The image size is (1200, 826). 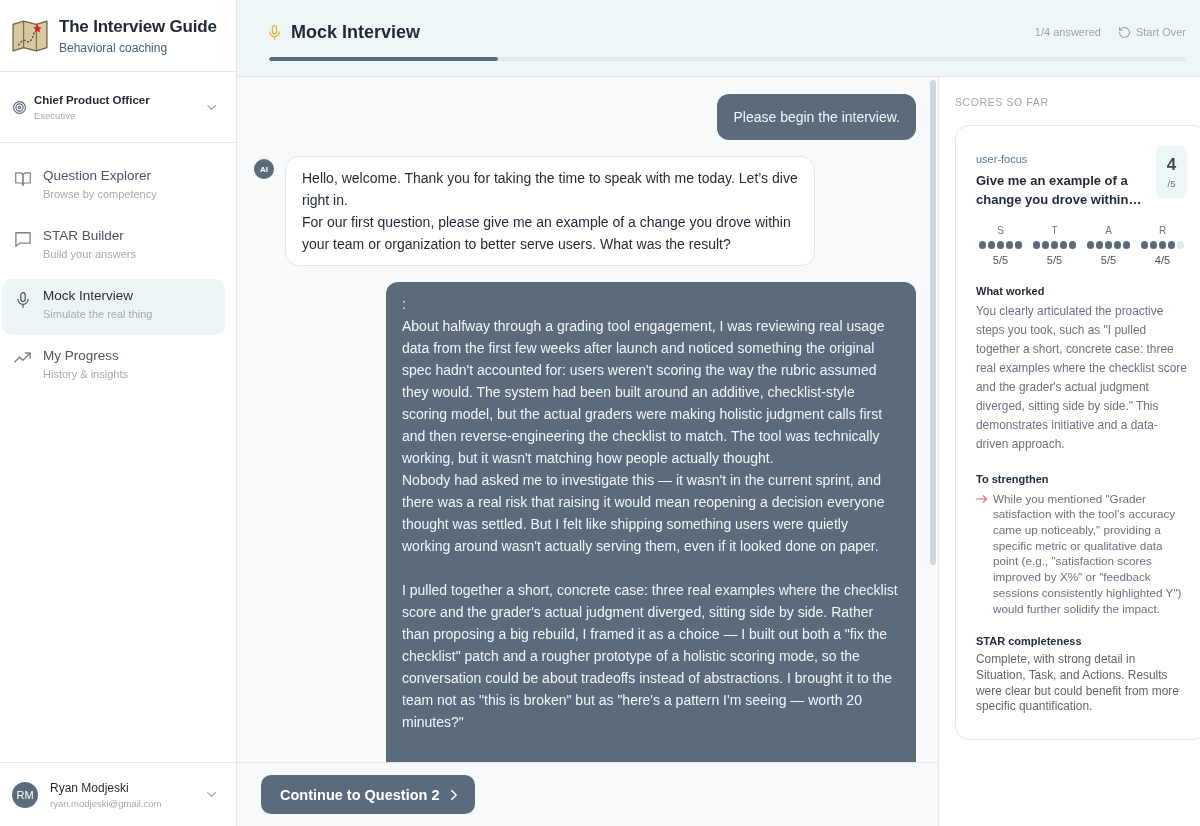 What do you see at coordinates (1078, 684) in the screenshot?
I see `feedback-text: Complete, with strong detail in Situation, Task, and Actions. Results were clear but could benefit from more specific quantification.` at bounding box center [1078, 684].